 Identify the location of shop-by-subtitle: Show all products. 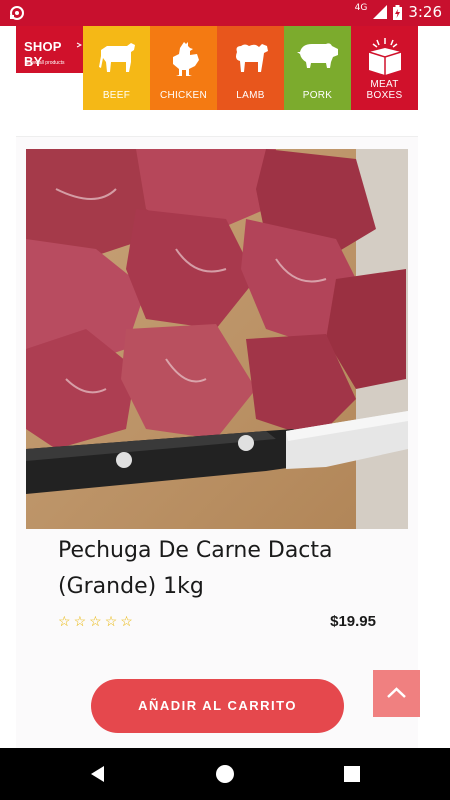
(45, 63).